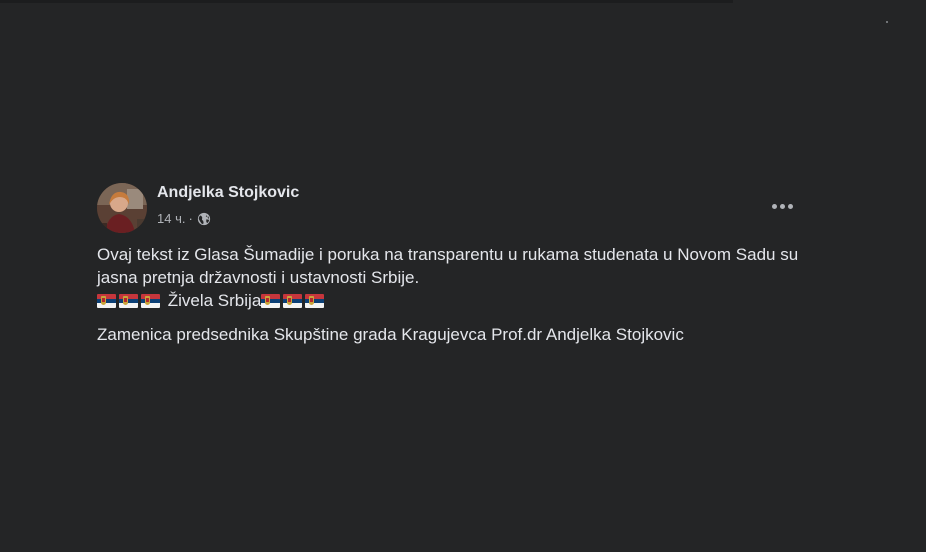  I want to click on more-options-button, so click(782, 206).